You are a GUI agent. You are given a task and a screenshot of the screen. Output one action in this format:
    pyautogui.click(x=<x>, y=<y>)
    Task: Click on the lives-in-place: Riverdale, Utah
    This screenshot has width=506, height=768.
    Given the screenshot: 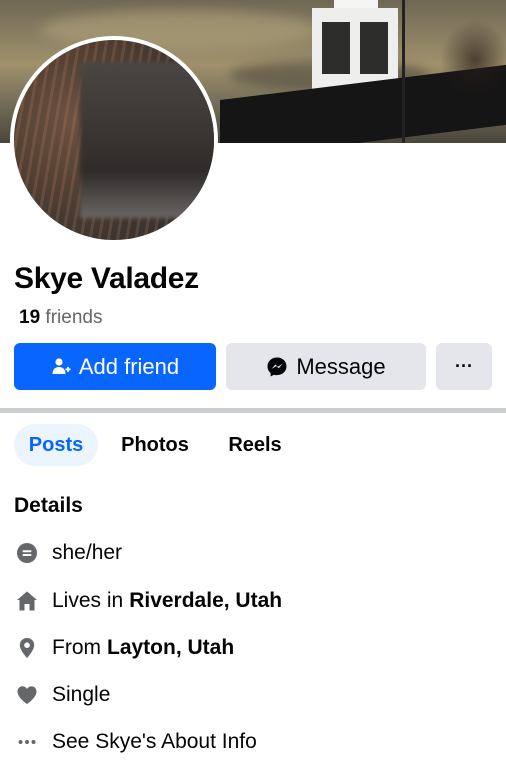 What is the action you would take?
    pyautogui.click(x=205, y=601)
    